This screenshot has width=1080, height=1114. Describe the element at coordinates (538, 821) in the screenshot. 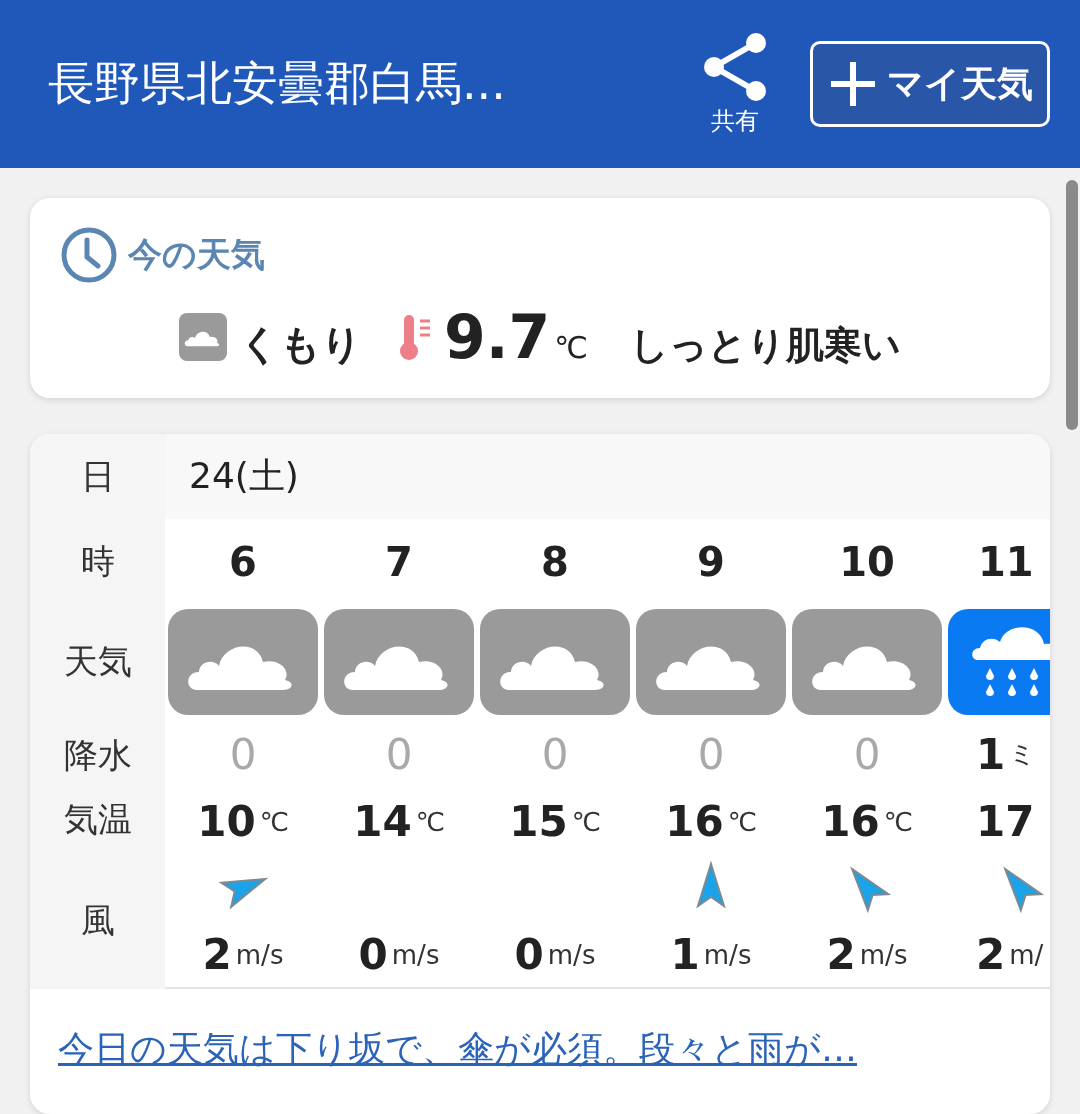

I see `temperature-value: 15` at that location.